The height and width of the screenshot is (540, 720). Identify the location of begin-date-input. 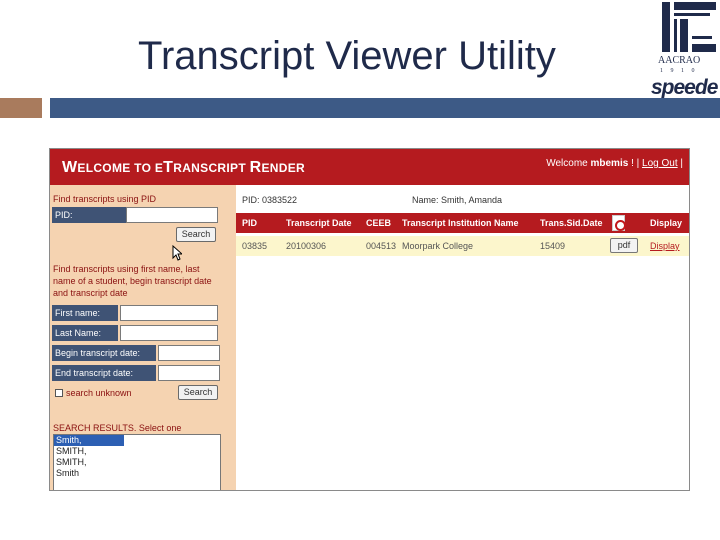
(189, 353).